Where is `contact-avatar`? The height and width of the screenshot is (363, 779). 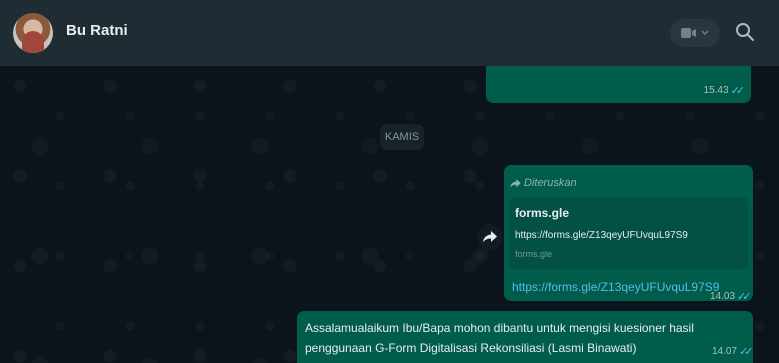 contact-avatar is located at coordinates (33, 33).